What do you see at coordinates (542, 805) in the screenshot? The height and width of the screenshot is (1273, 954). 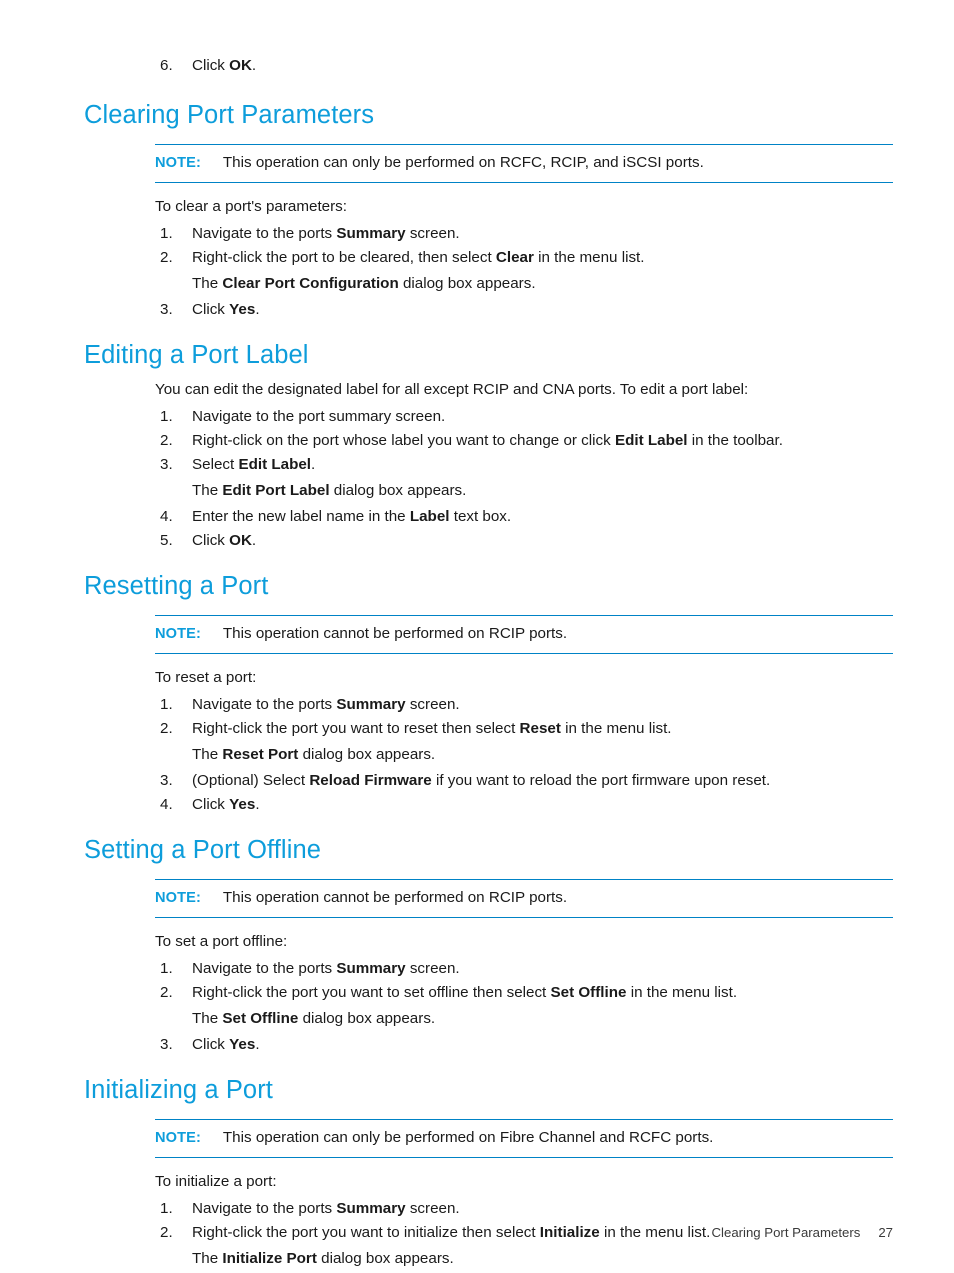 I see `list-item-text: Click Yes.` at bounding box center [542, 805].